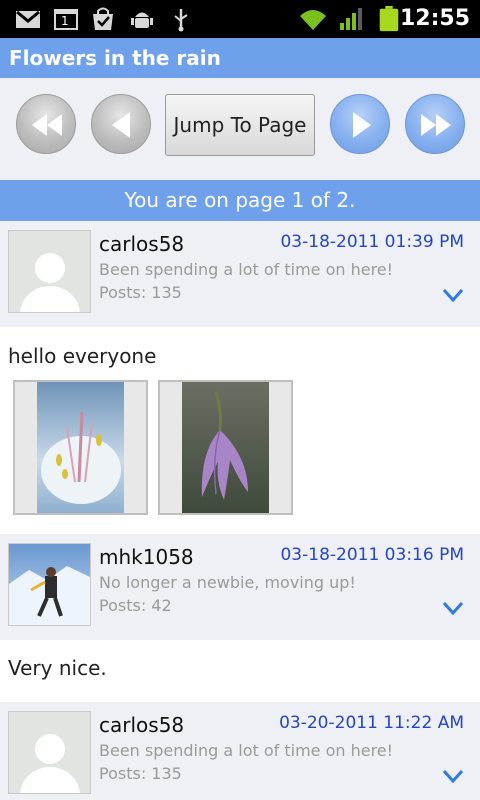 Image resolution: width=480 pixels, height=800 pixels. I want to click on username: mhk1058, so click(146, 557).